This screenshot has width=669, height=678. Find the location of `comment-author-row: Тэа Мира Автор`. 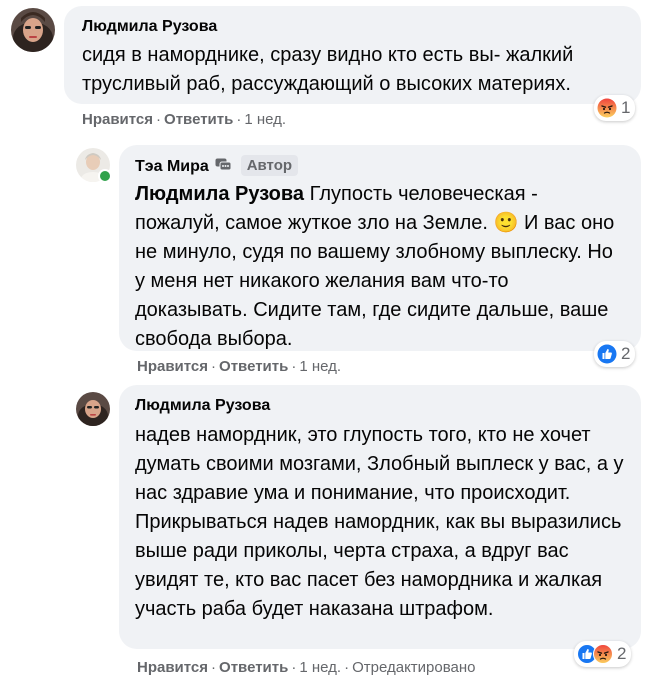

comment-author-row: Тэа Мира Автор is located at coordinates (217, 166).